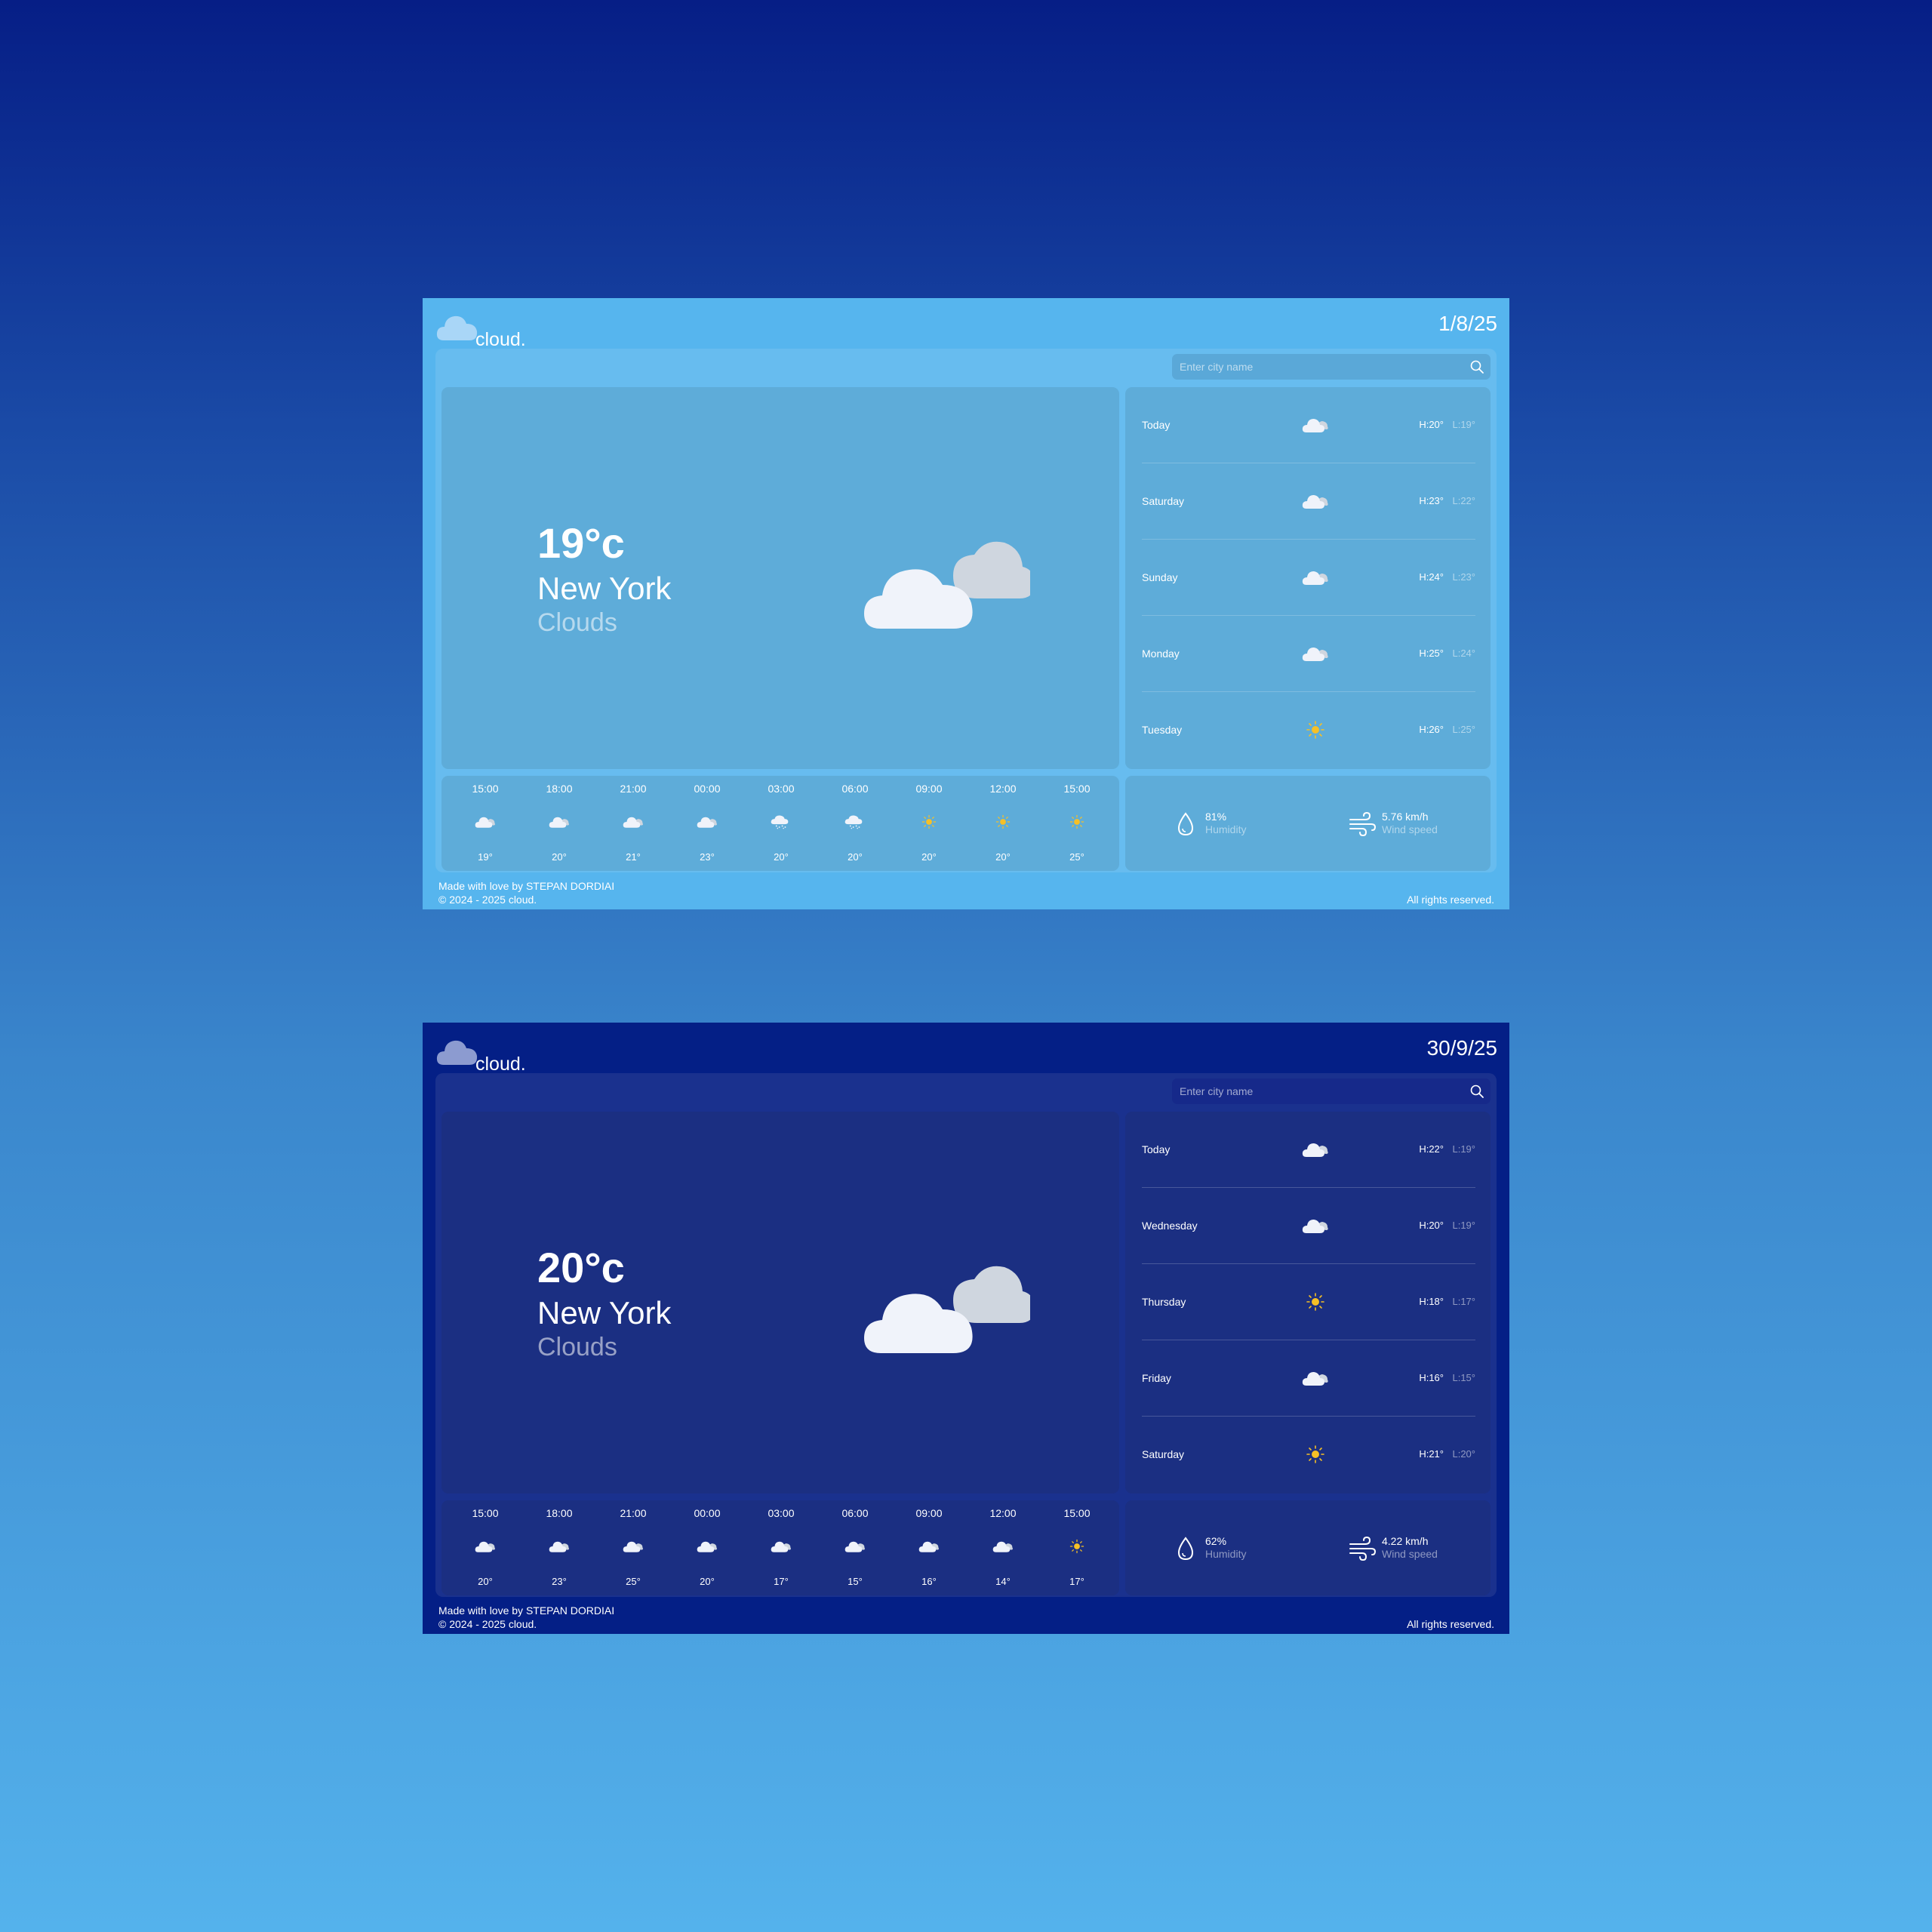 This screenshot has height=1932, width=1932. Describe the element at coordinates (485, 1547) in the screenshot. I see `hourly-item: 15:00 20°` at that location.